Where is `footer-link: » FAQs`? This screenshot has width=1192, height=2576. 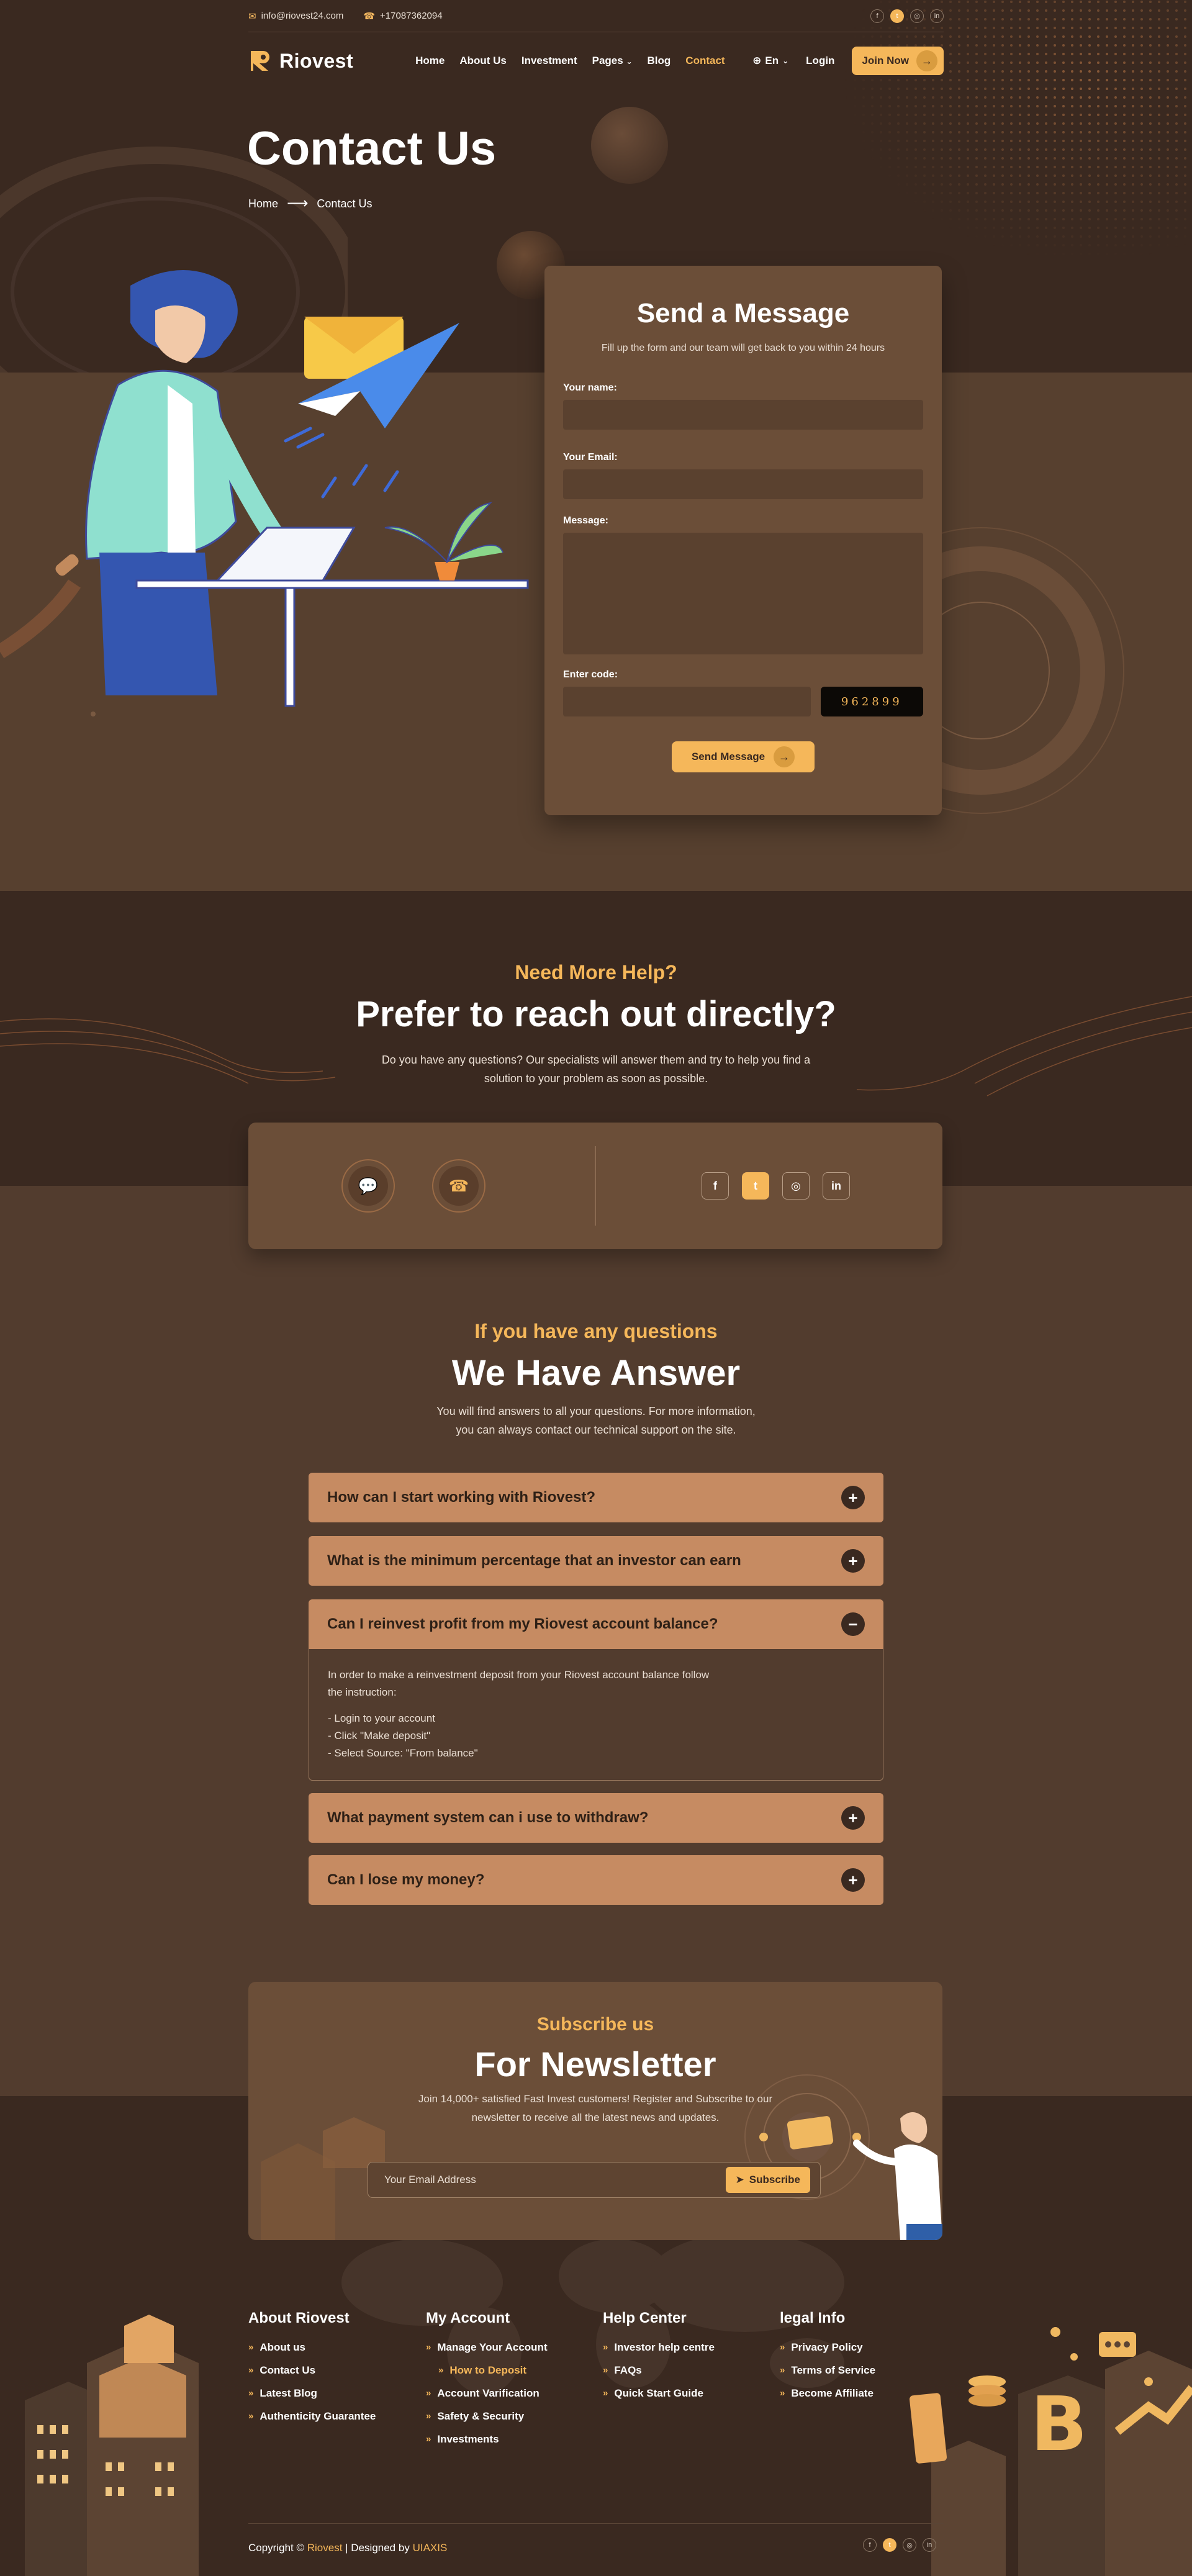
footer-link: » FAQs is located at coordinates (659, 2370).